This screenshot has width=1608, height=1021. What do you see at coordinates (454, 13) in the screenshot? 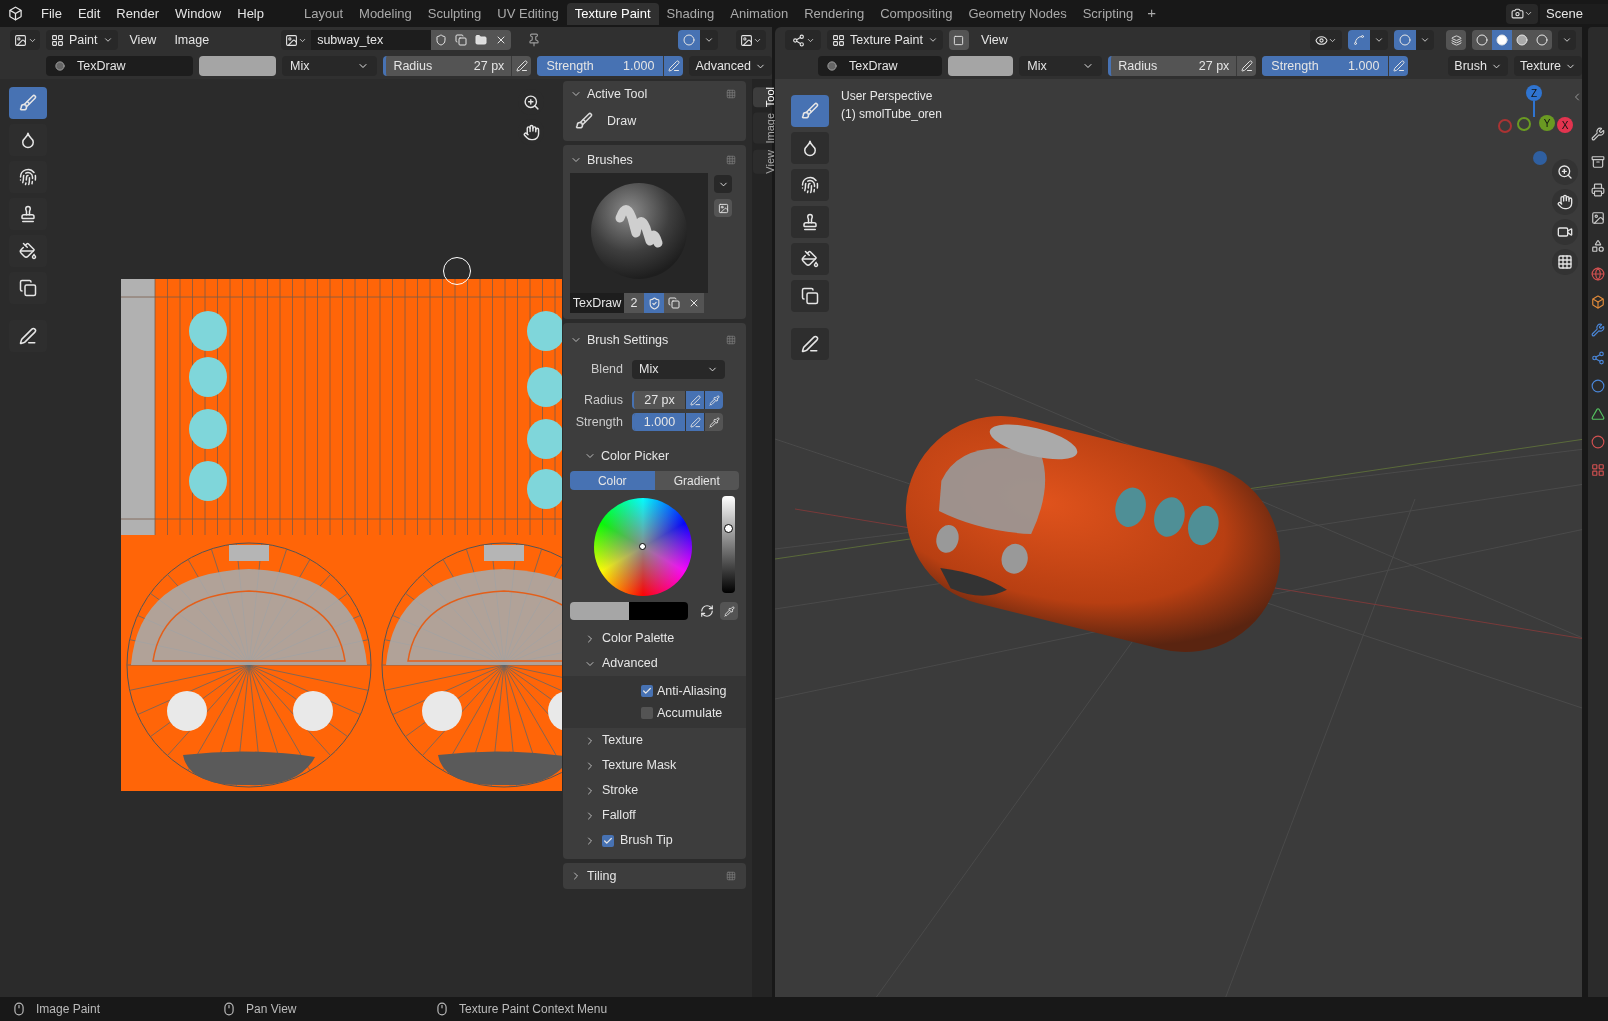
I see `workspace-tab: Sculpting` at bounding box center [454, 13].